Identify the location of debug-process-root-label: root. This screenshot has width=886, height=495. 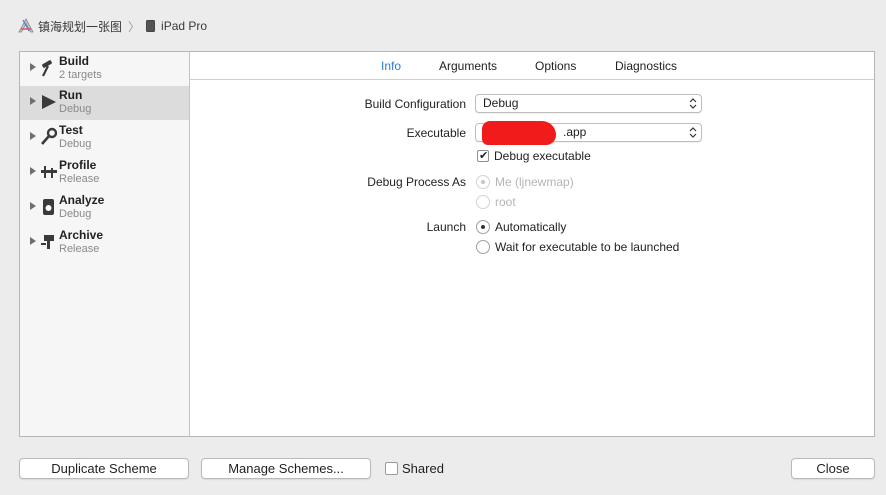
(505, 202).